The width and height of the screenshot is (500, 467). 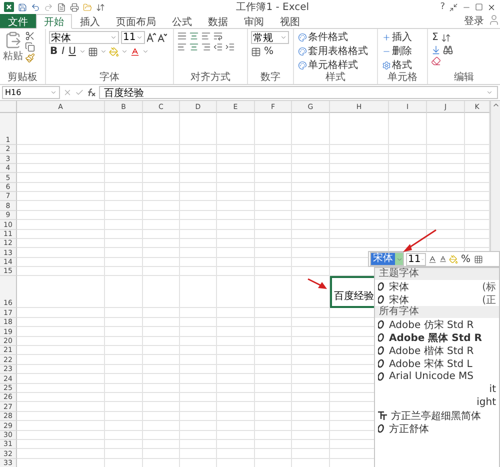 What do you see at coordinates (437, 350) in the screenshot?
I see `font-option: Adobe 楷体 Std R` at bounding box center [437, 350].